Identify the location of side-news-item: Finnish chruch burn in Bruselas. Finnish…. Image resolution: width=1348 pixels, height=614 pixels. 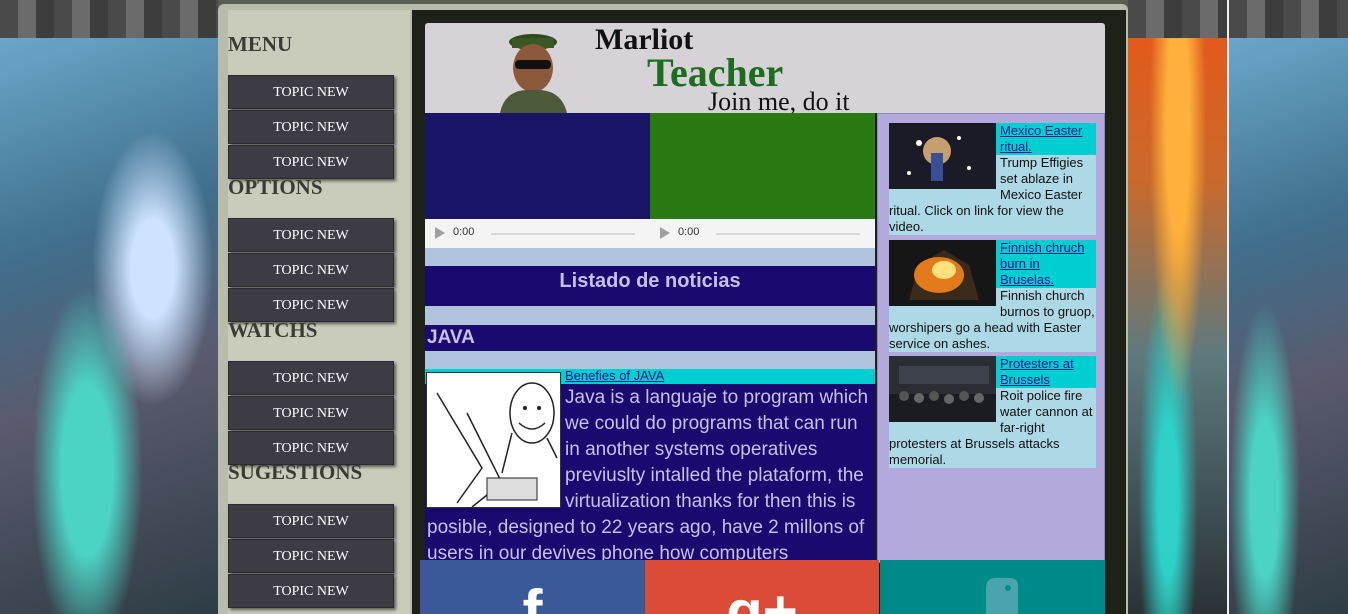
(992, 296).